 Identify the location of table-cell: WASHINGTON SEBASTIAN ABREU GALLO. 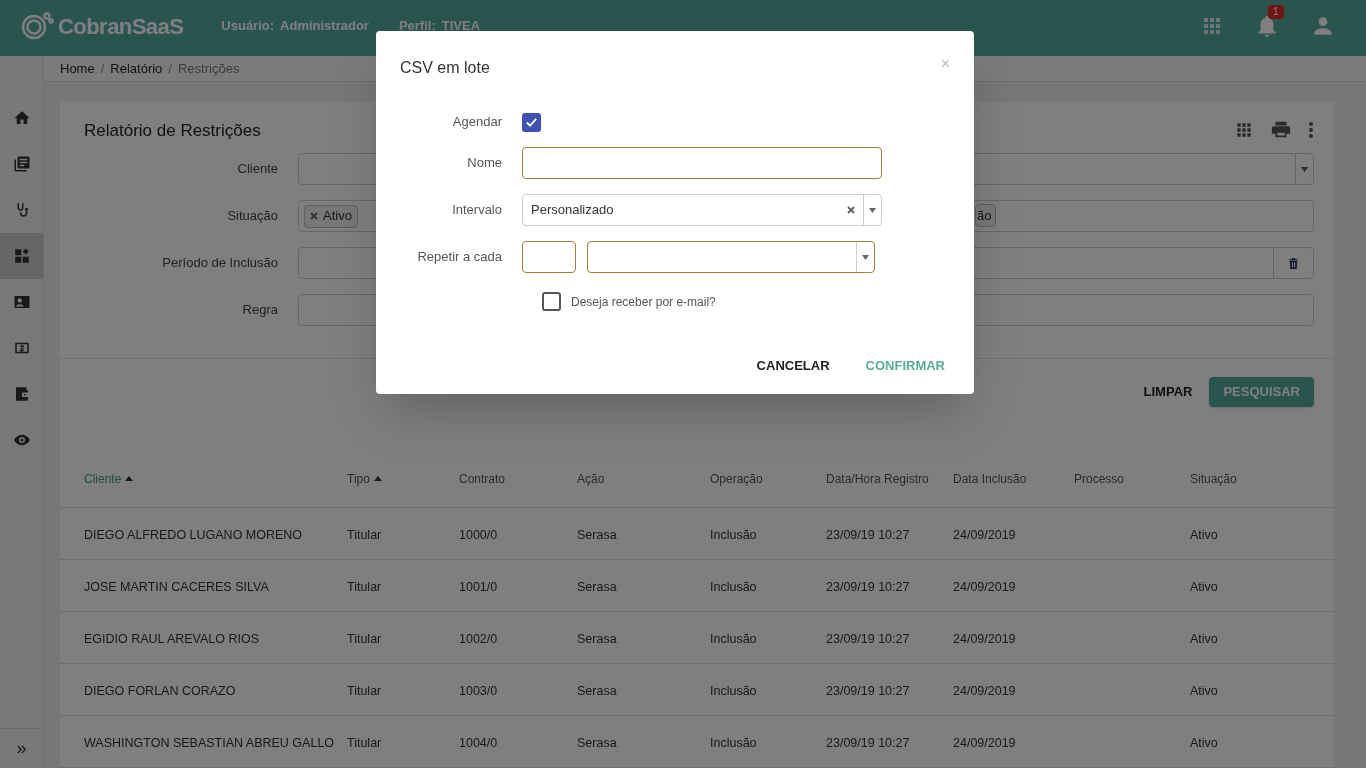
(209, 742).